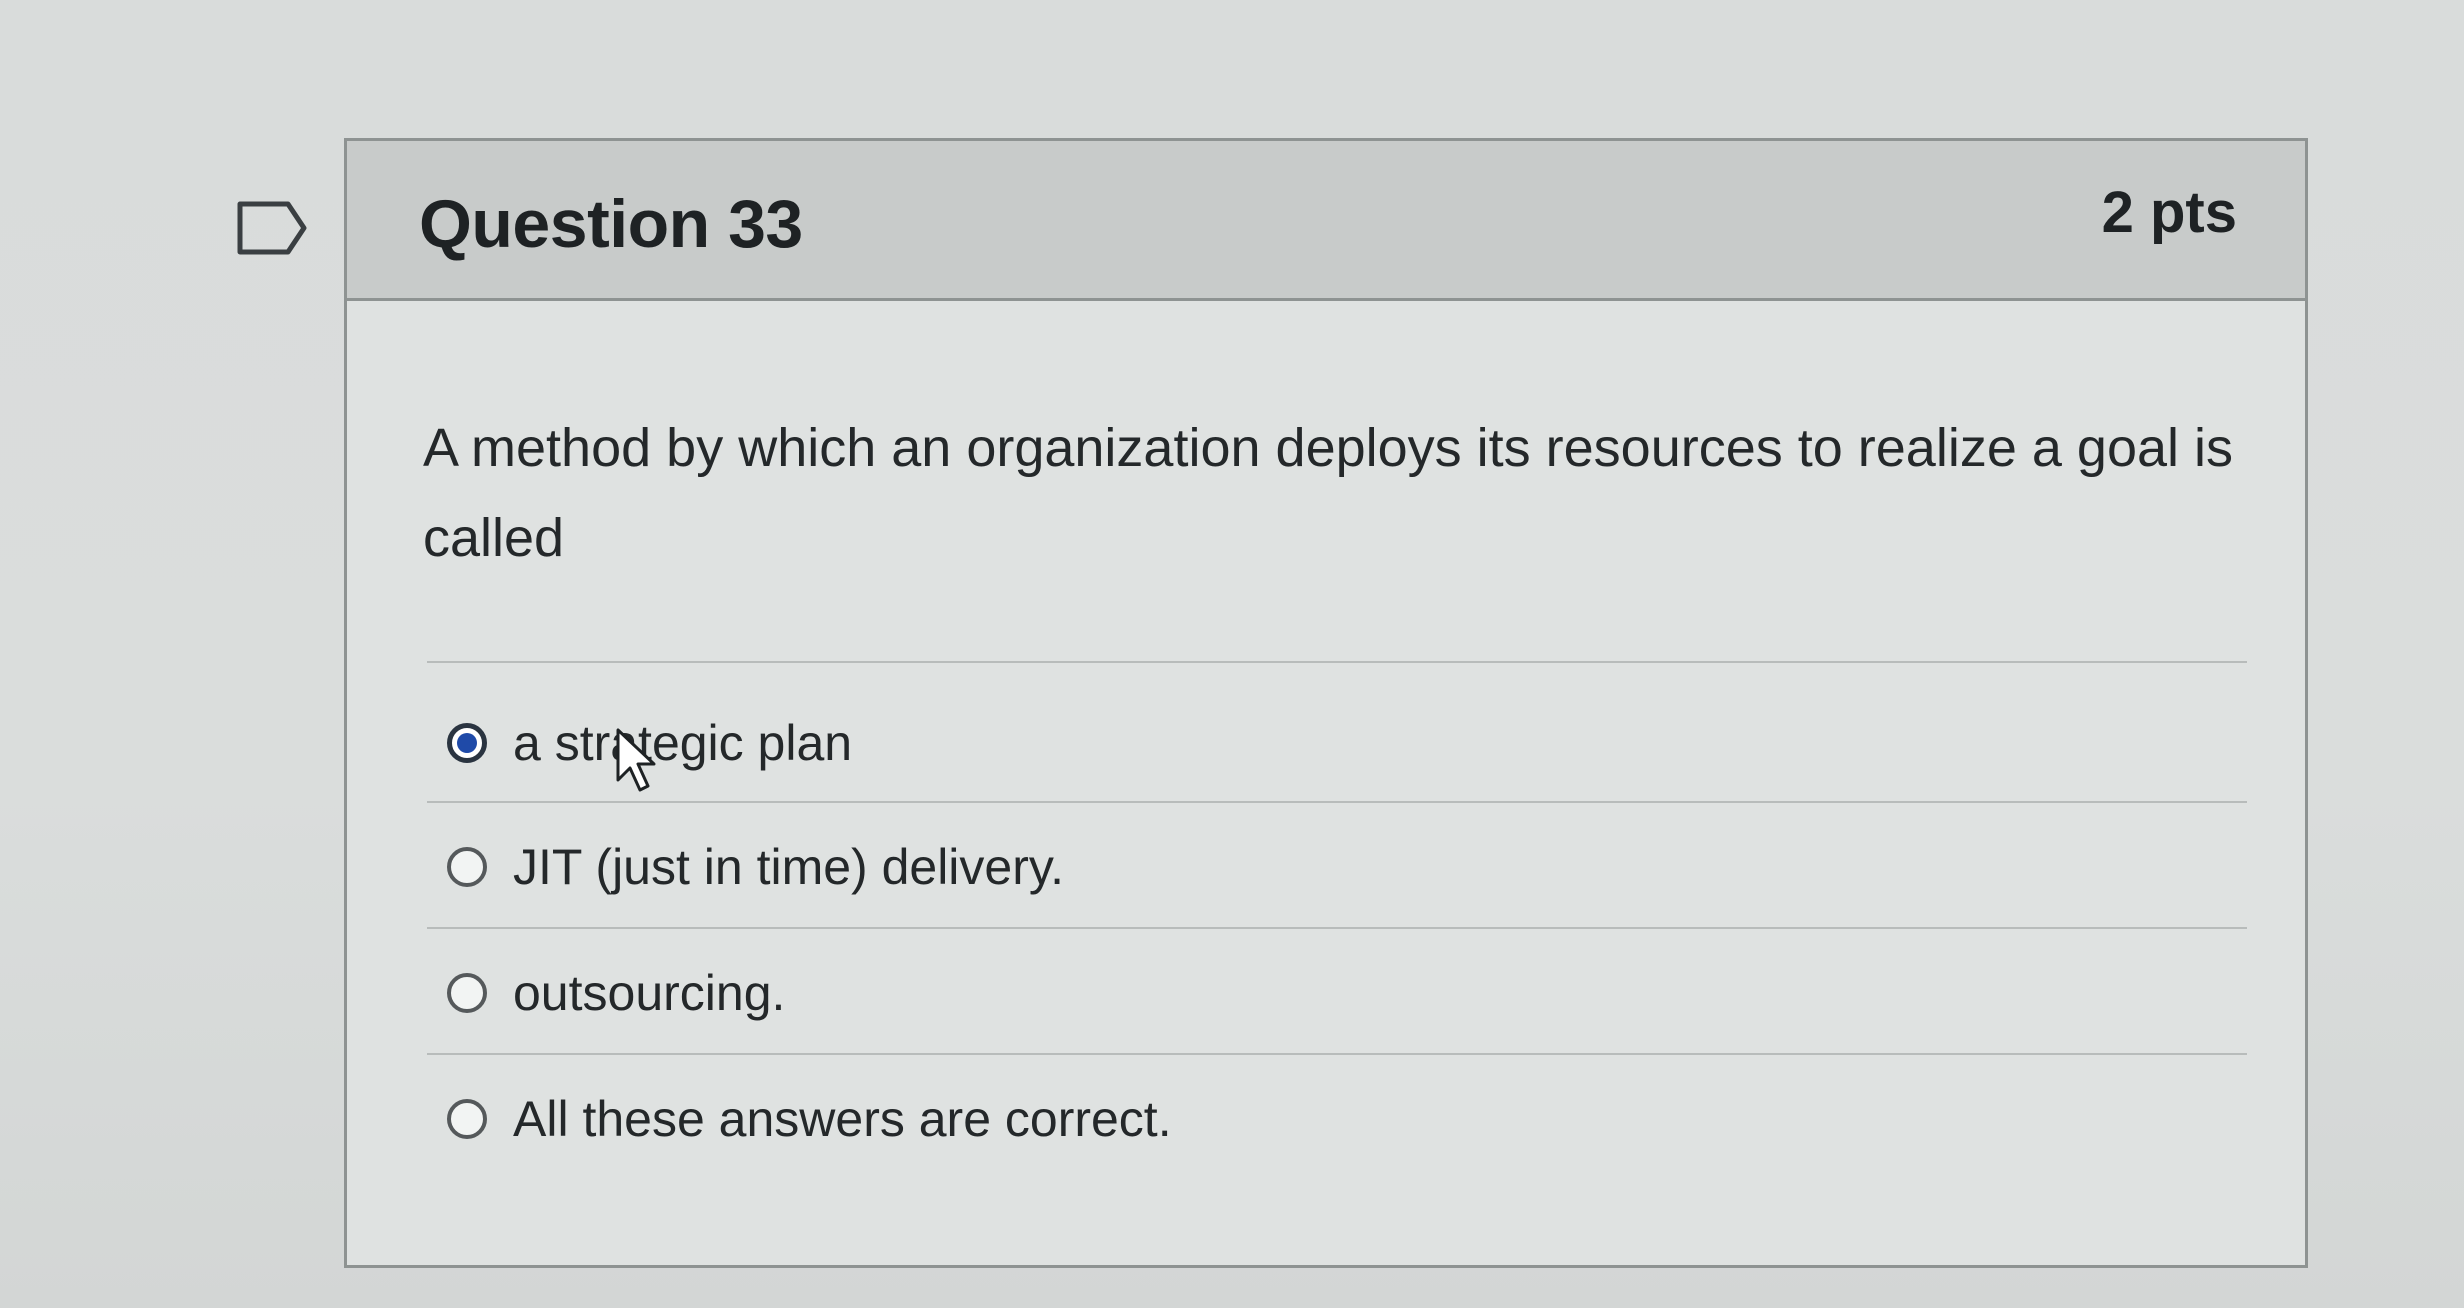  What do you see at coordinates (2169, 212) in the screenshot?
I see `question-points: 2 pts` at bounding box center [2169, 212].